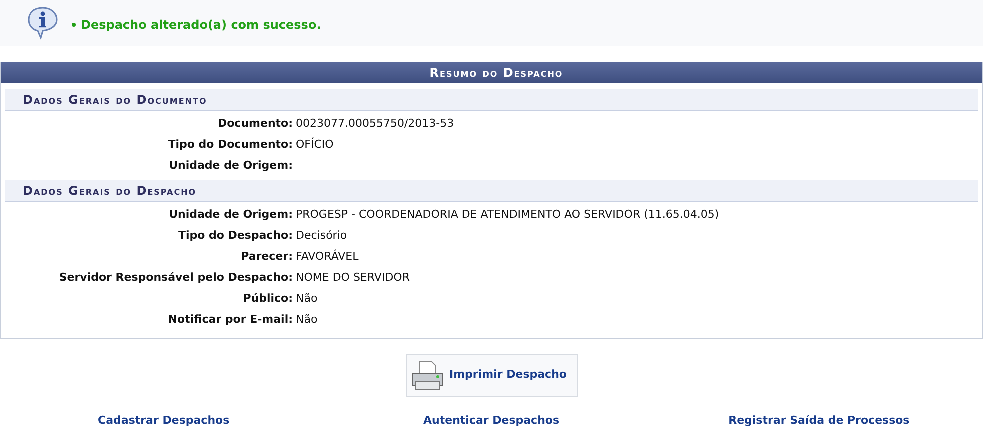  I want to click on field-value: NOME DO SERVIDOR, so click(353, 278).